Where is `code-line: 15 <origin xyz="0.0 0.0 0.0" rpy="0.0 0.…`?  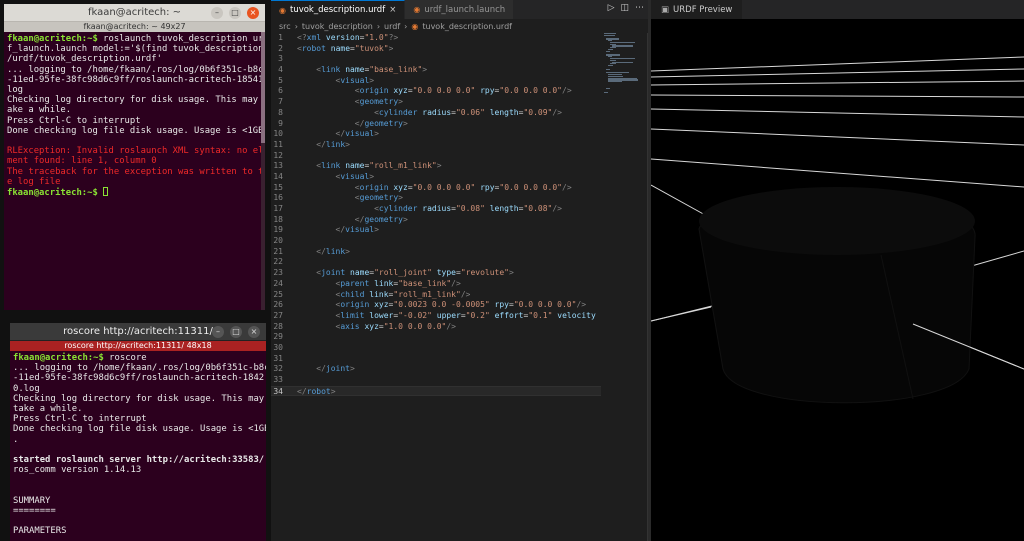
code-line: 15 <origin xyz="0.0 0.0 0.0" rpy="0.0 0.… is located at coordinates (436, 188).